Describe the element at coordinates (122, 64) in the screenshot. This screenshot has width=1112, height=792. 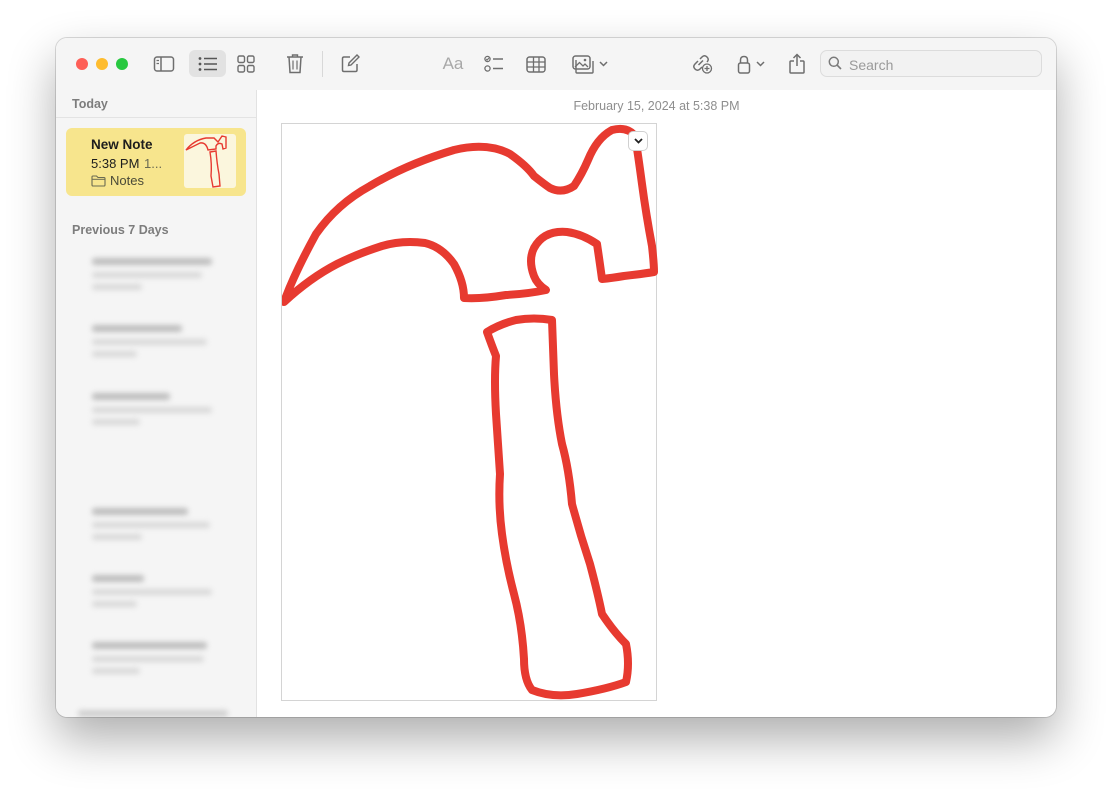
I see `zoom-button` at that location.